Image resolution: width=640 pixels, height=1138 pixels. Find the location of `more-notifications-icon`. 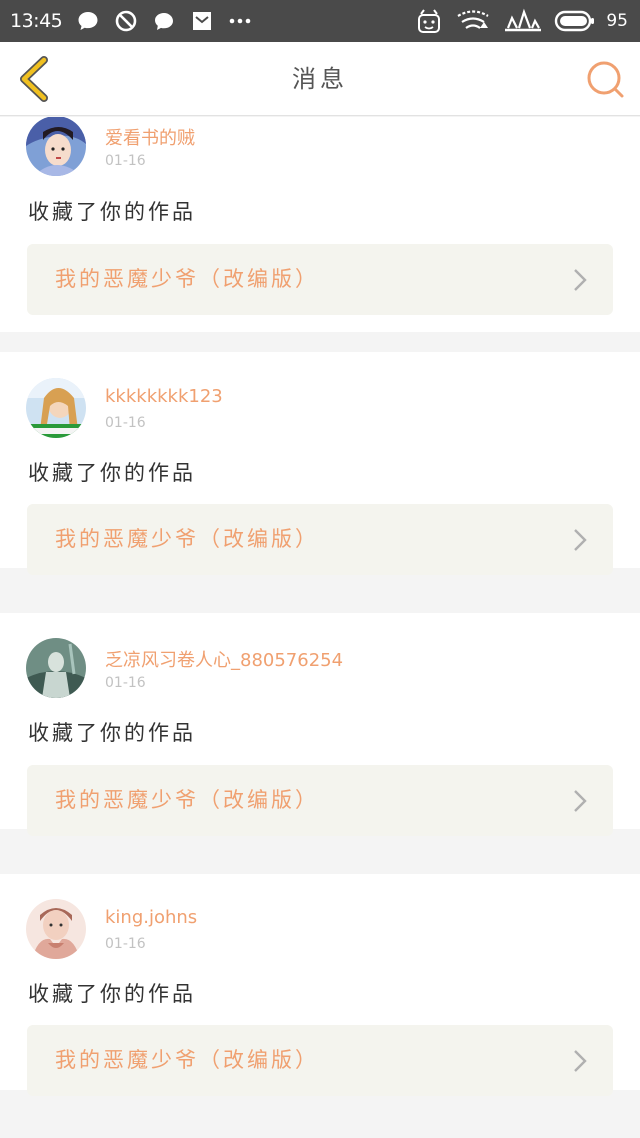

more-notifications-icon is located at coordinates (240, 21).